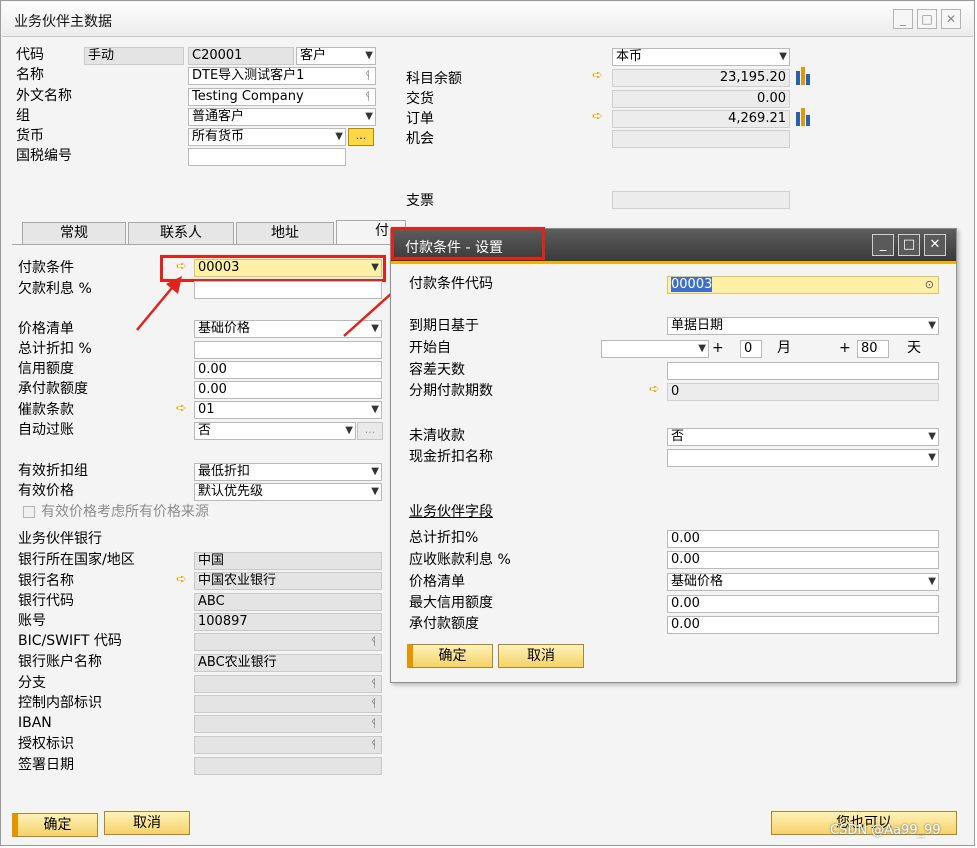 The height and width of the screenshot is (848, 977). I want to click on dlg-max-credit-field: 0.00, so click(803, 604).